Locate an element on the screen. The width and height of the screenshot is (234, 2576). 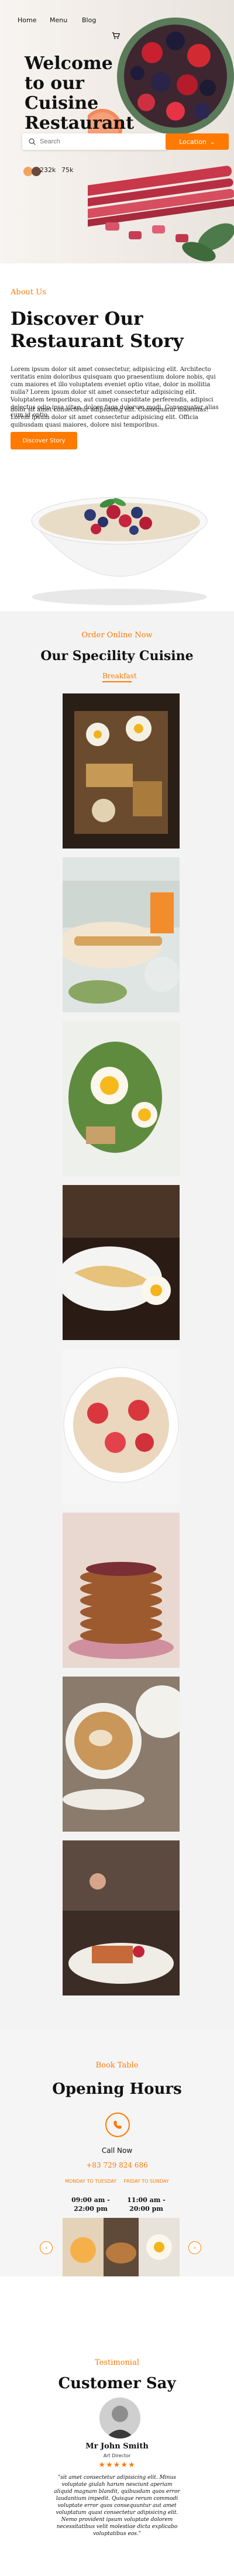
days-friday-sunday: FRIDAY TO SUNDAY is located at coordinates (146, 2181).